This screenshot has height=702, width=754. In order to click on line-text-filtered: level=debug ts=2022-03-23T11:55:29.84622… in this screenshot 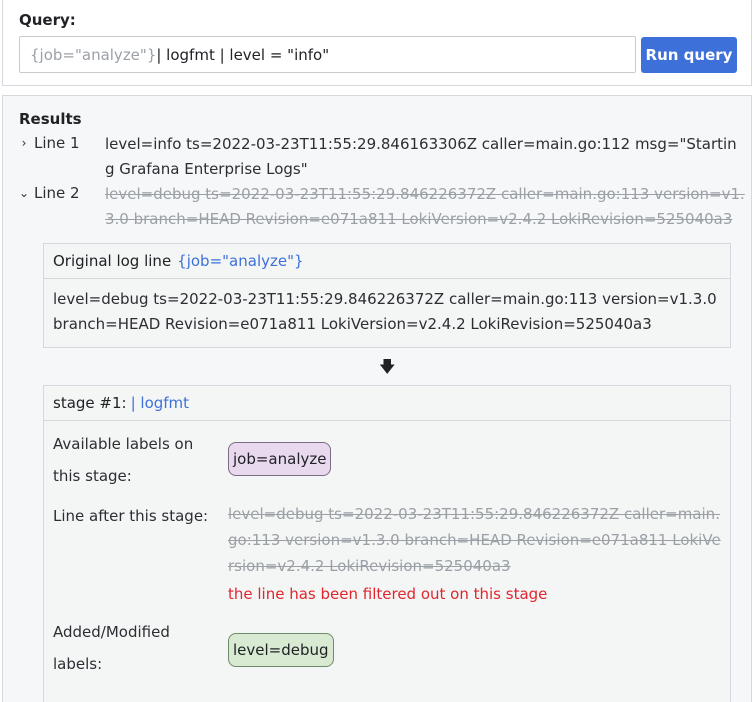, I will do `click(425, 206)`.